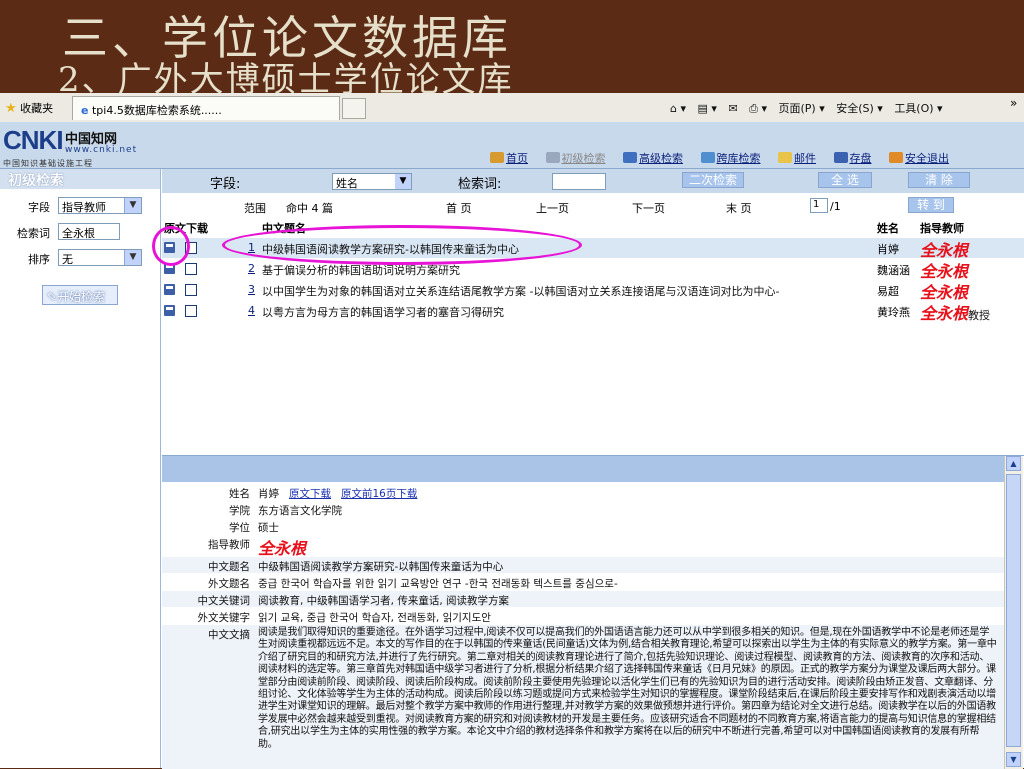 This screenshot has height=769, width=1024. What do you see at coordinates (801, 108) in the screenshot?
I see `page-menu: 页面(P) ▾` at bounding box center [801, 108].